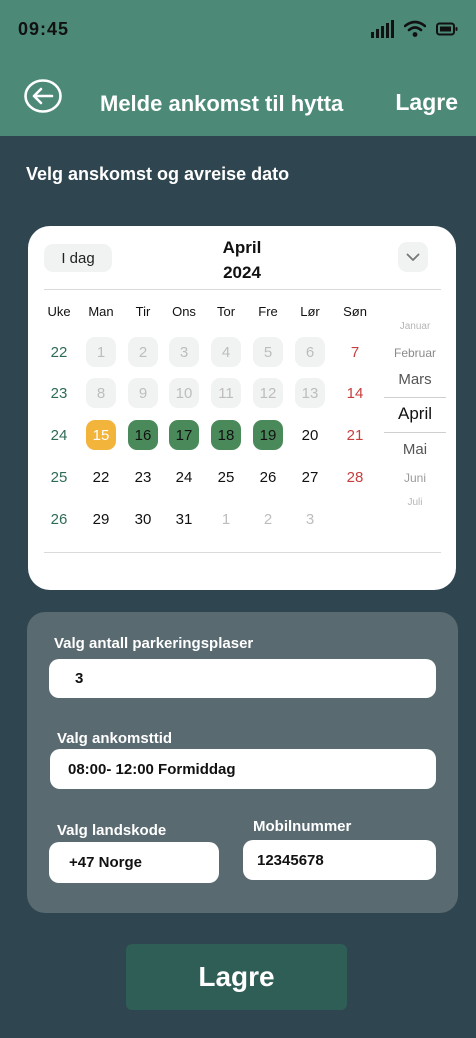  Describe the element at coordinates (101, 477) in the screenshot. I see `calendar-day: 22` at that location.